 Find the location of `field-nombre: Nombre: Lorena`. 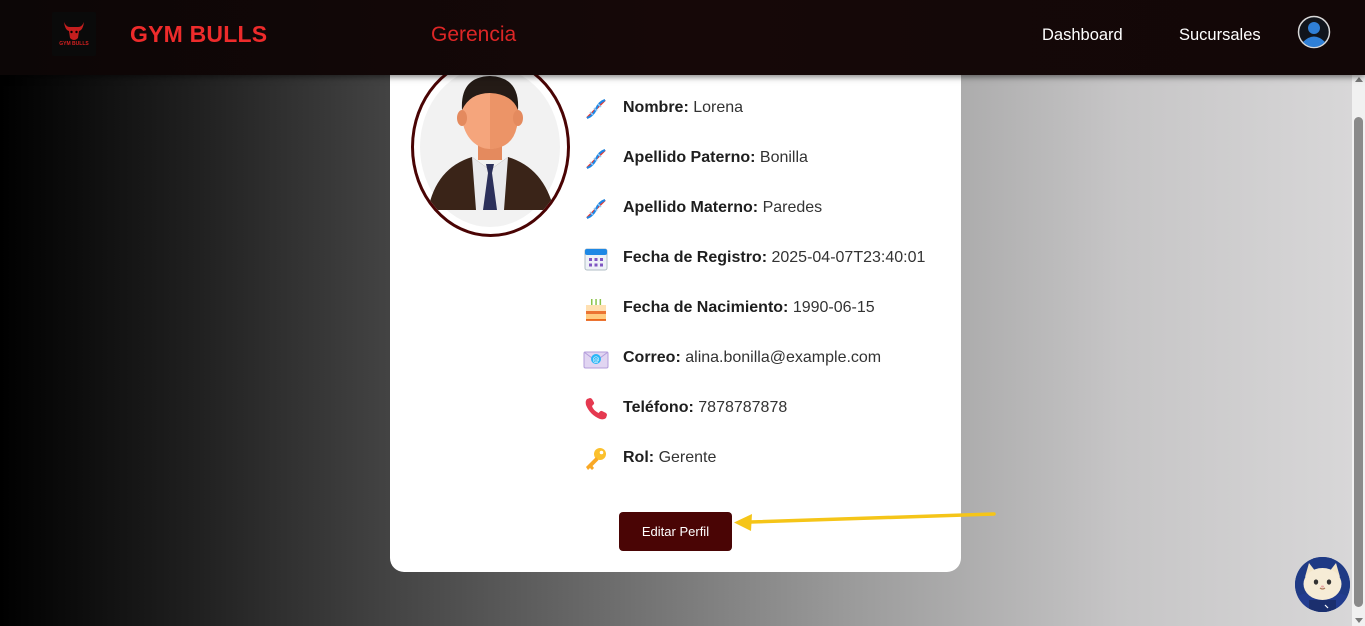

field-nombre: Nombre: Lorena is located at coordinates (768, 109).